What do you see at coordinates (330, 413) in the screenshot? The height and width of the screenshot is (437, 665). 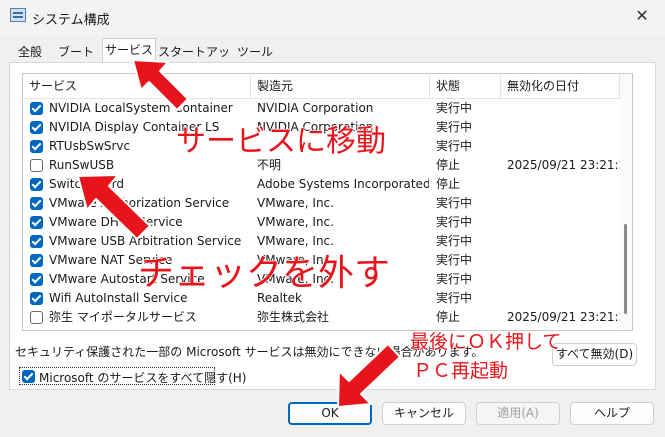 I see `ok-button: OK` at bounding box center [330, 413].